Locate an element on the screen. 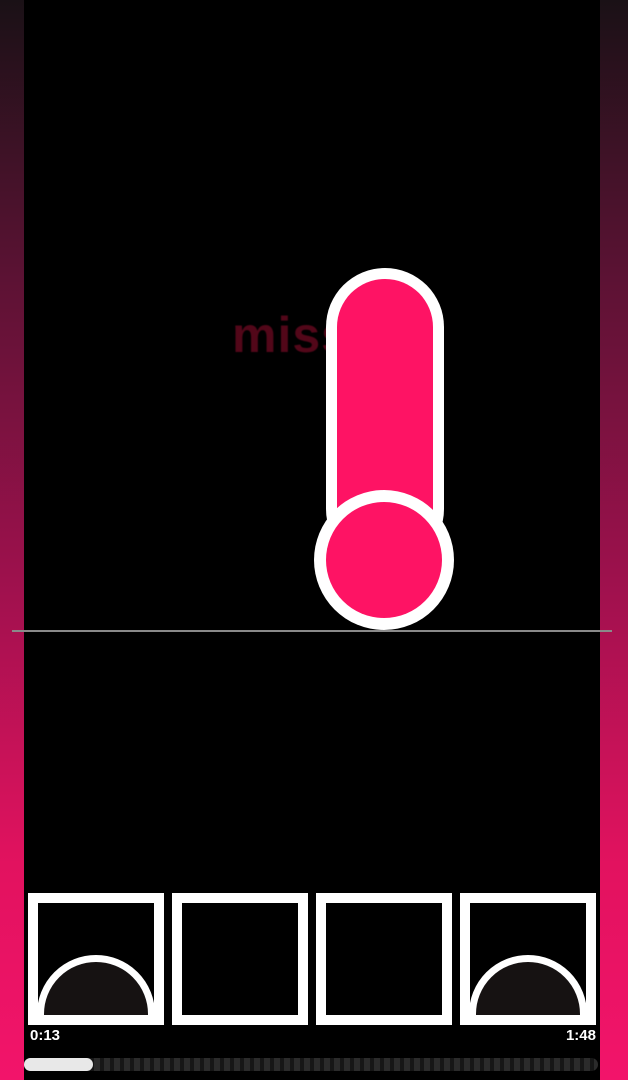 Image resolution: width=628 pixels, height=1080 pixels. song-progress-bar is located at coordinates (311, 1064).